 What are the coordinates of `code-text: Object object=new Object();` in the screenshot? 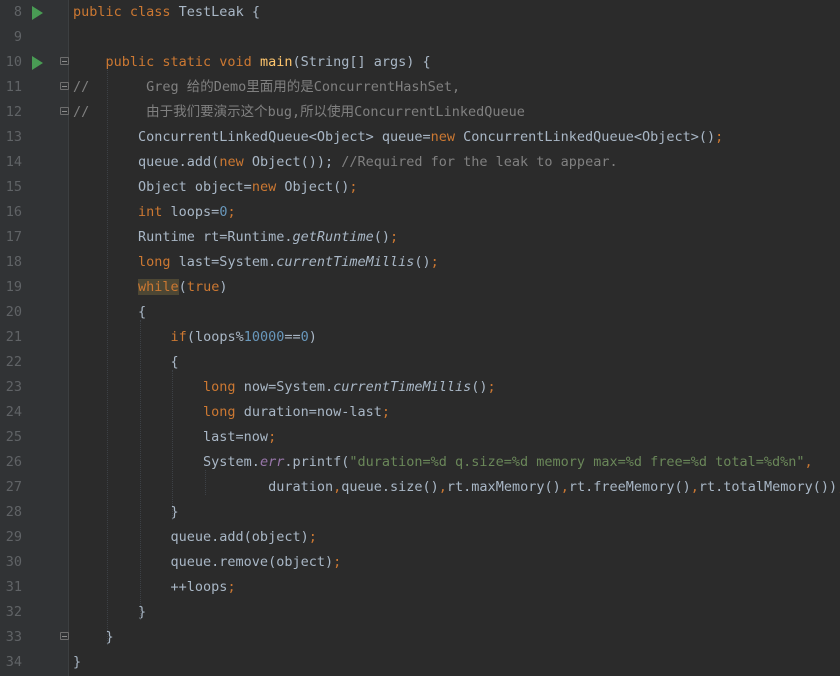 It's located at (215, 187).